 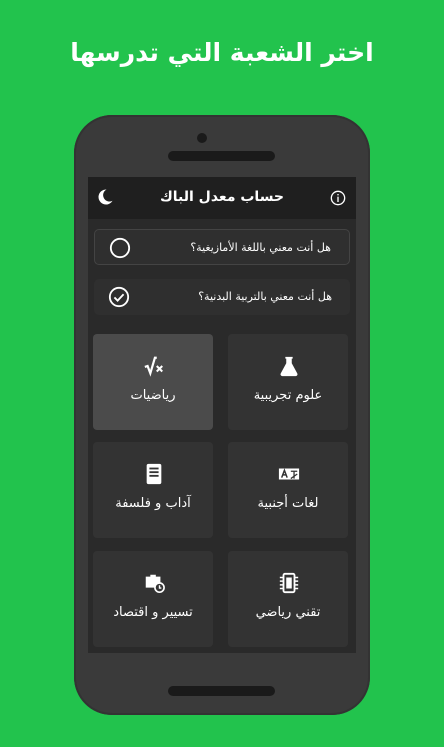 I want to click on translate-icon, so click(x=289, y=474).